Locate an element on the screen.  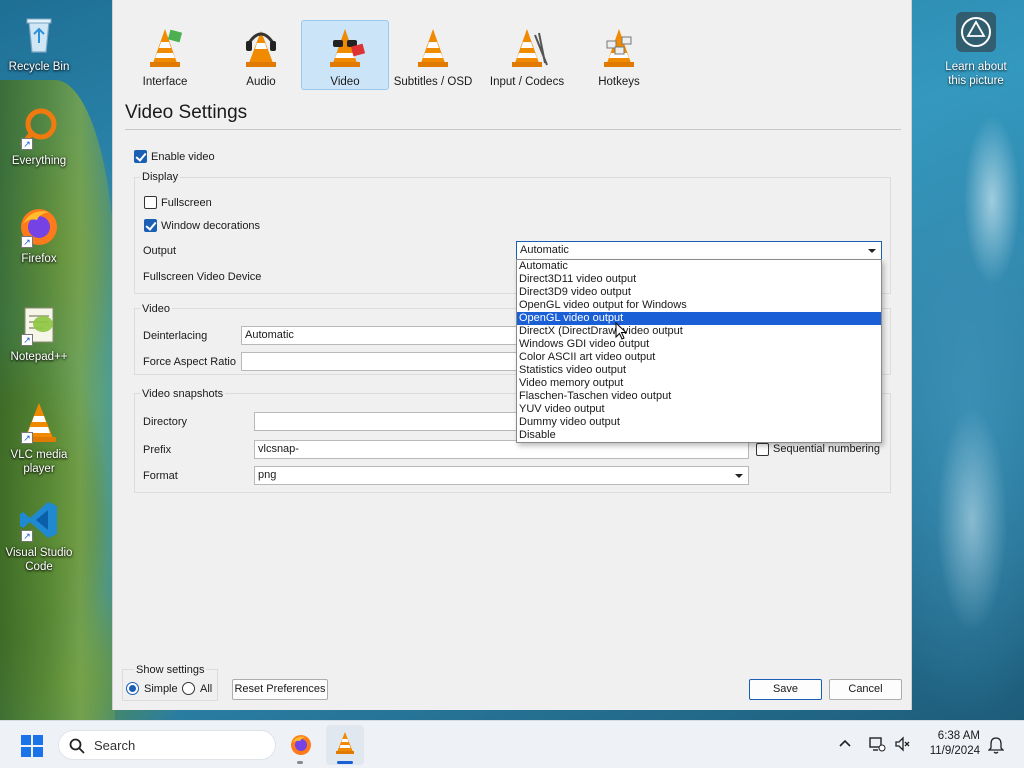
category-video: Video is located at coordinates (345, 55).